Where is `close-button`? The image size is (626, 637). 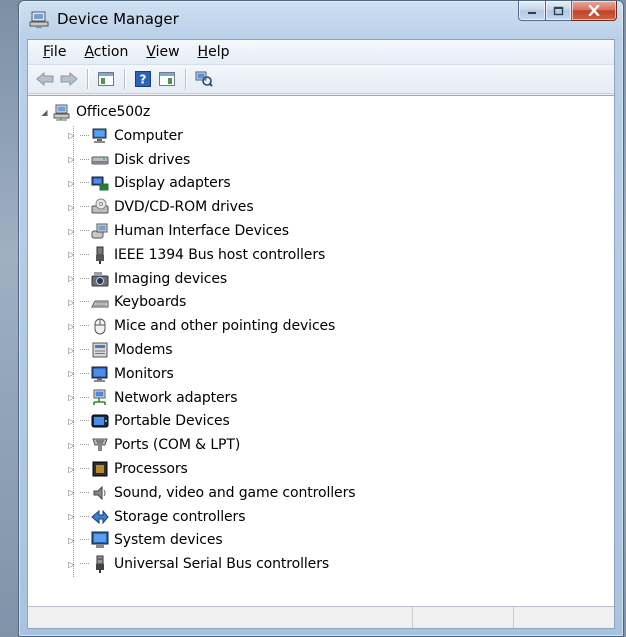
close-button is located at coordinates (594, 11).